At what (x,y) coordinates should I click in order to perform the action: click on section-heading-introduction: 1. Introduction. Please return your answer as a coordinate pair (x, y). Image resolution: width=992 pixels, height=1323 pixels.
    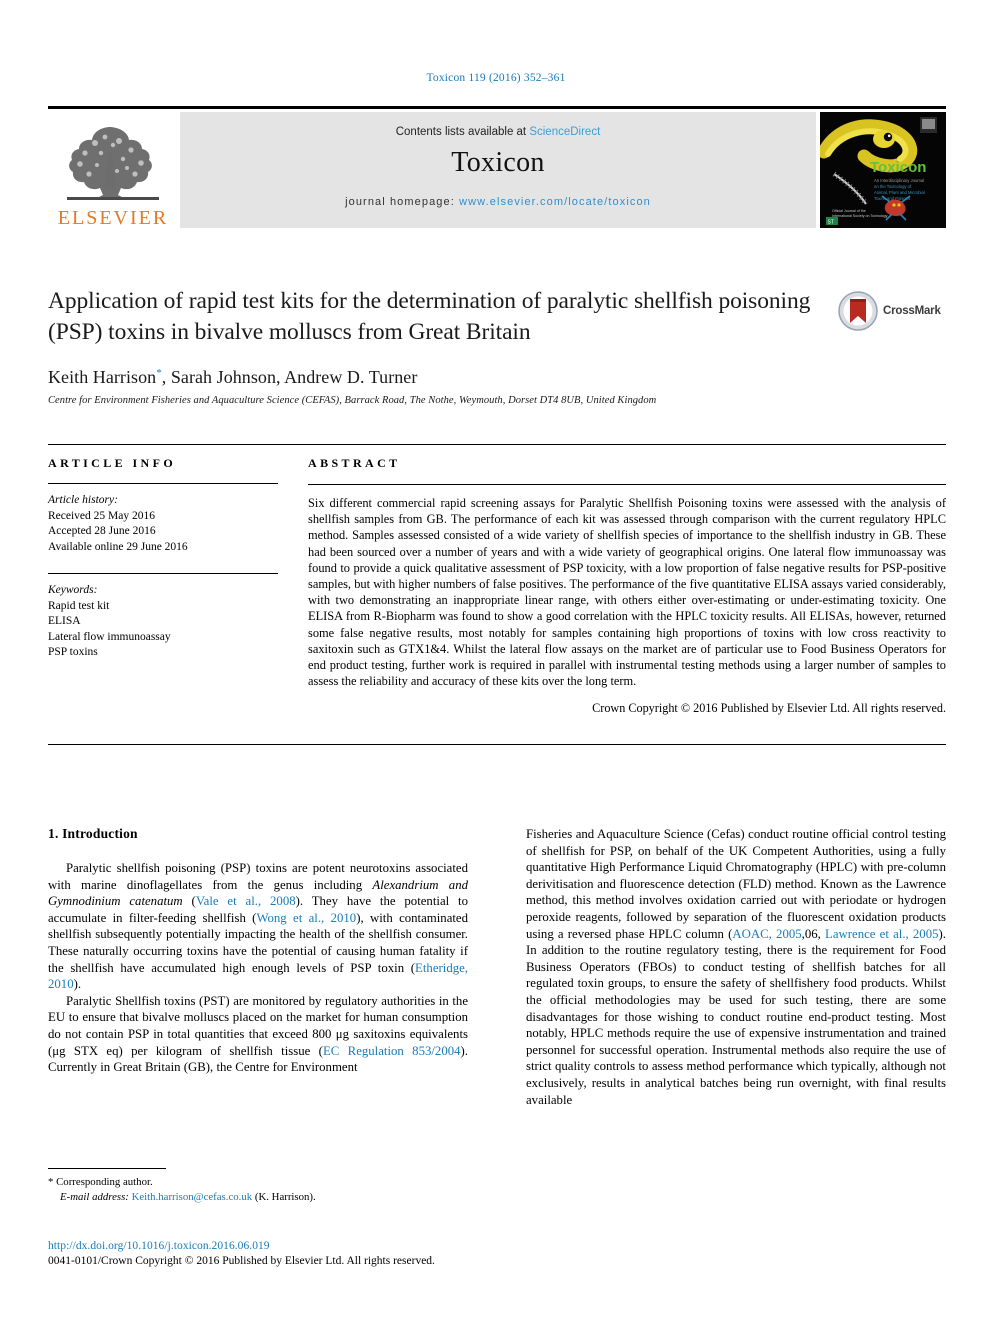
    Looking at the image, I should click on (93, 833).